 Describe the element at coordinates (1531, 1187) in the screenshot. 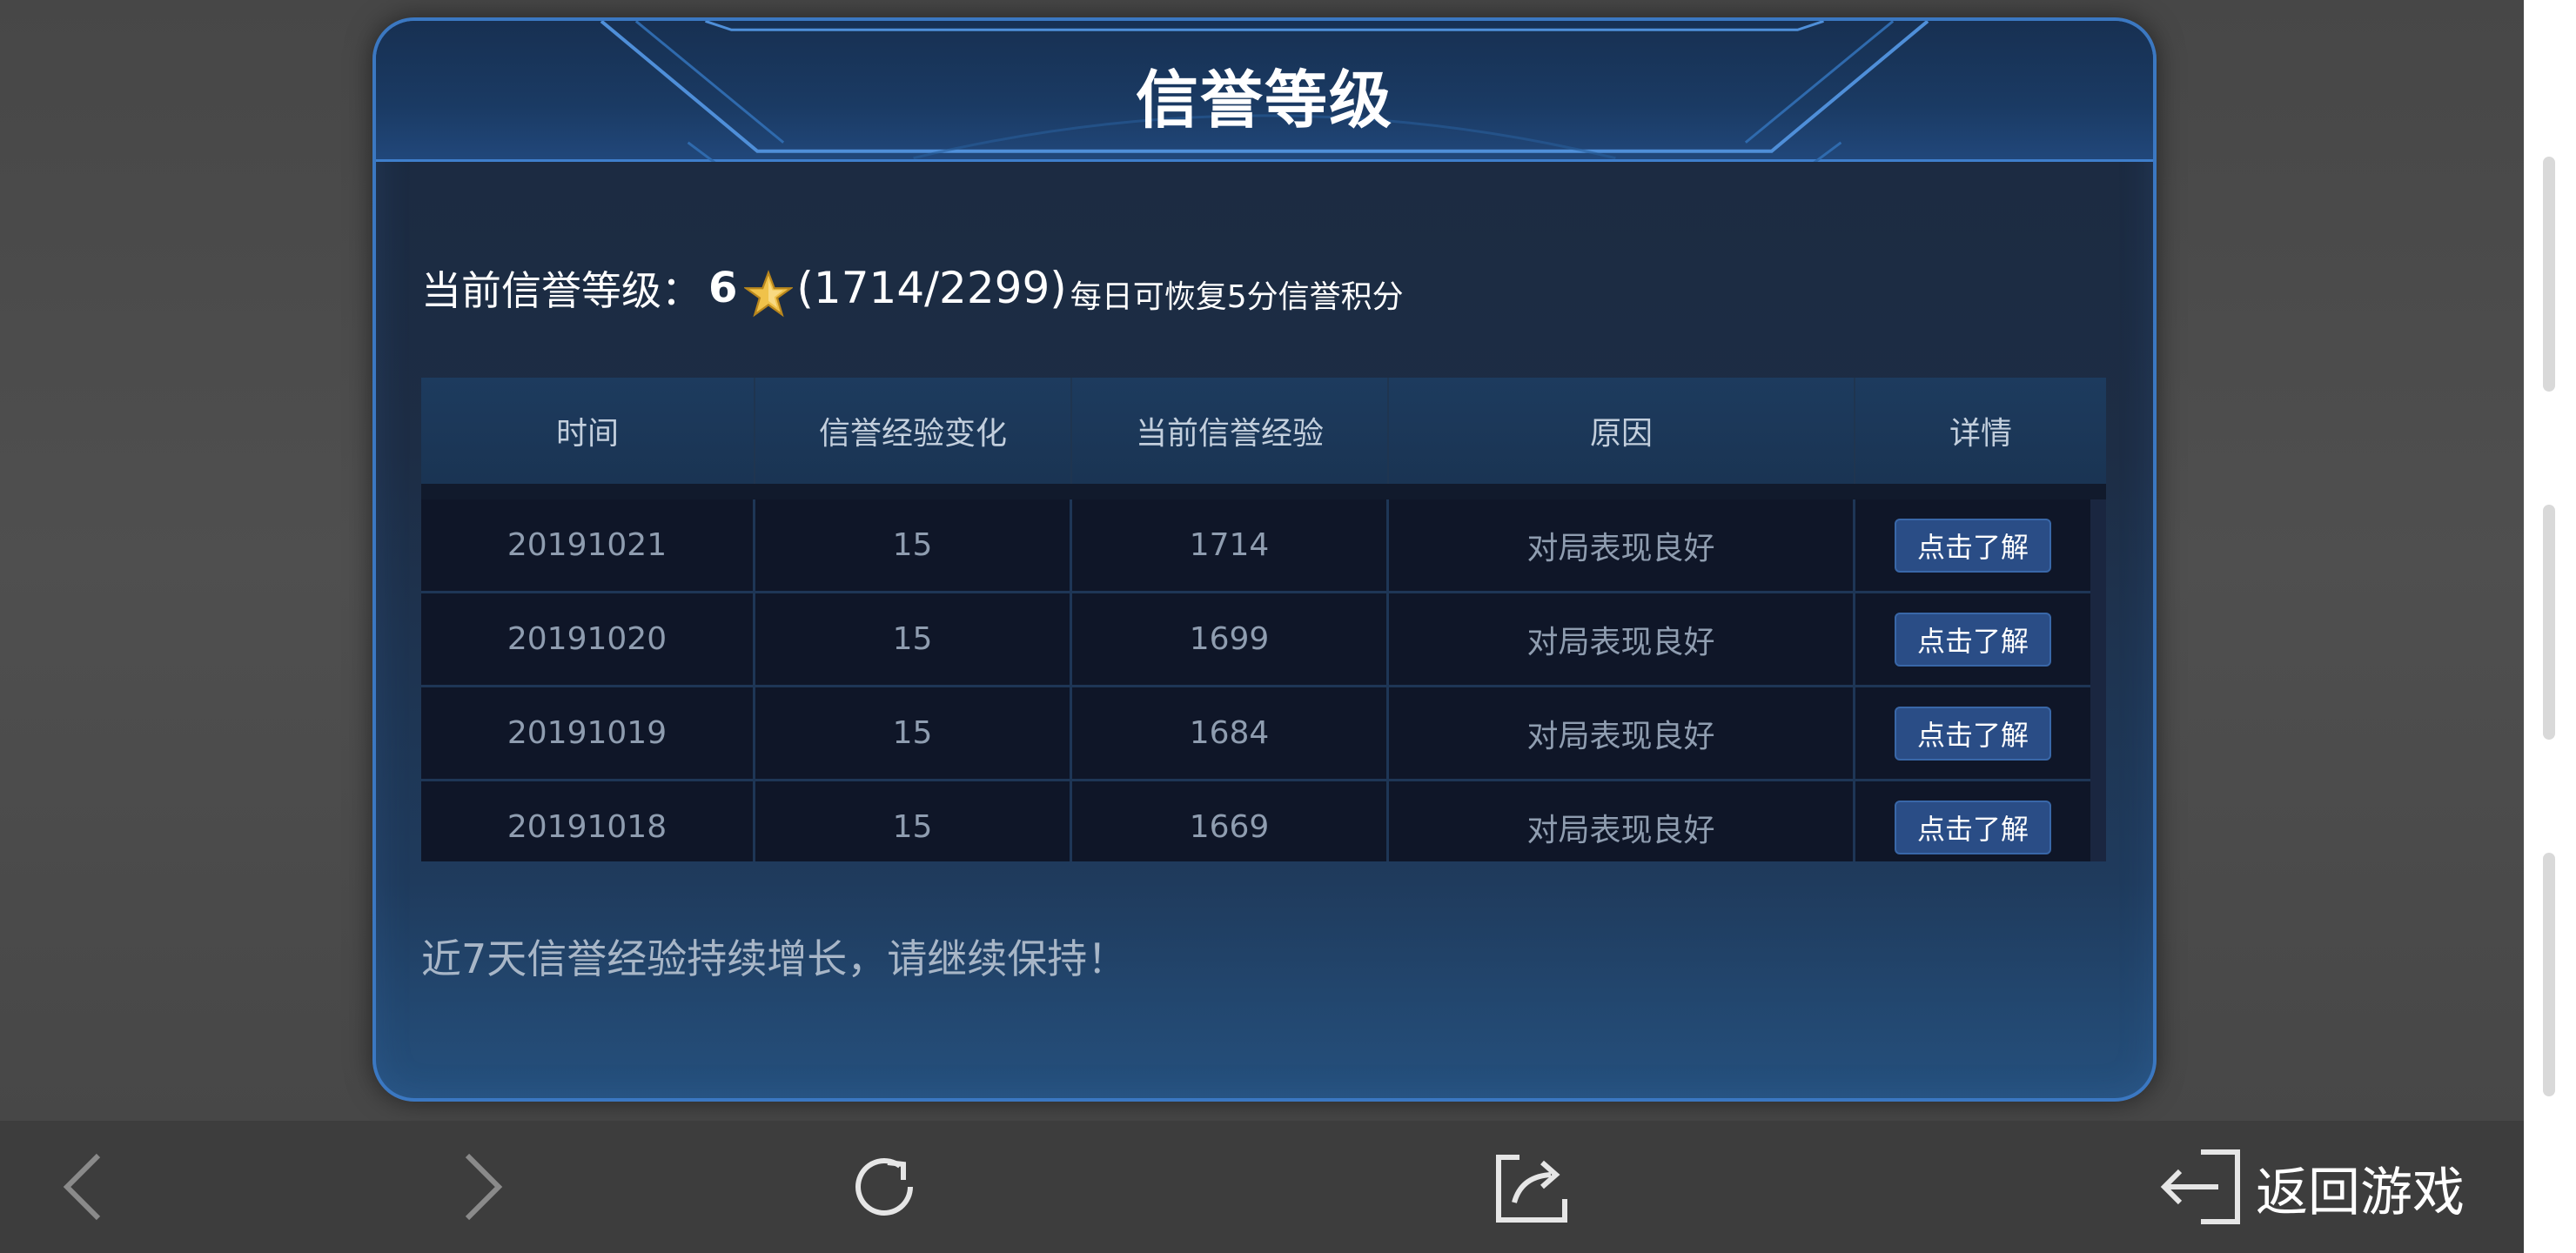

I see `share-icon` at that location.